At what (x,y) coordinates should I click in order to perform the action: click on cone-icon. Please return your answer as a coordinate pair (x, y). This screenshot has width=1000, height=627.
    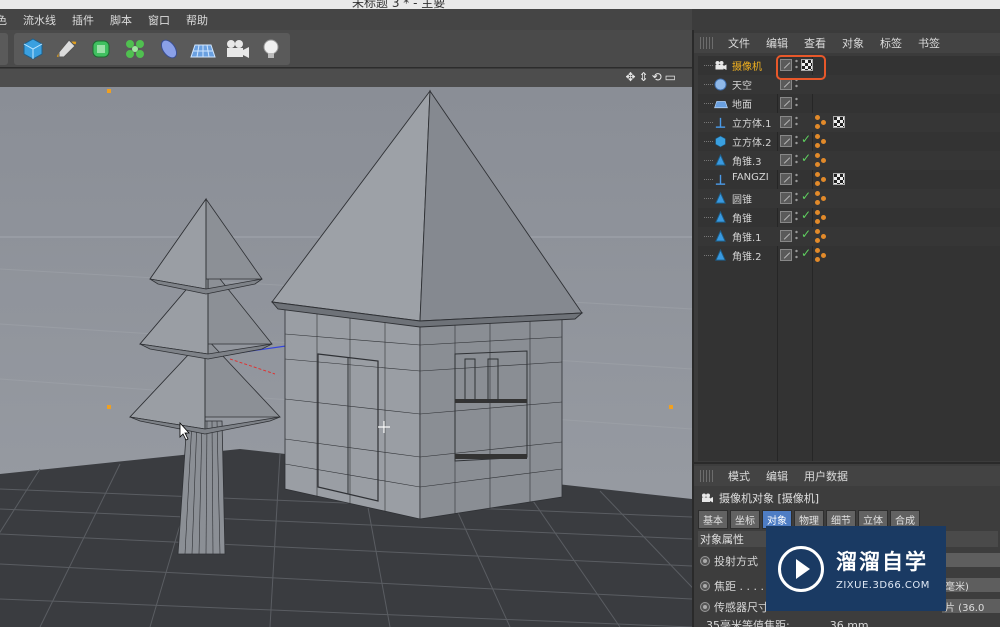
    Looking at the image, I should click on (720, 160).